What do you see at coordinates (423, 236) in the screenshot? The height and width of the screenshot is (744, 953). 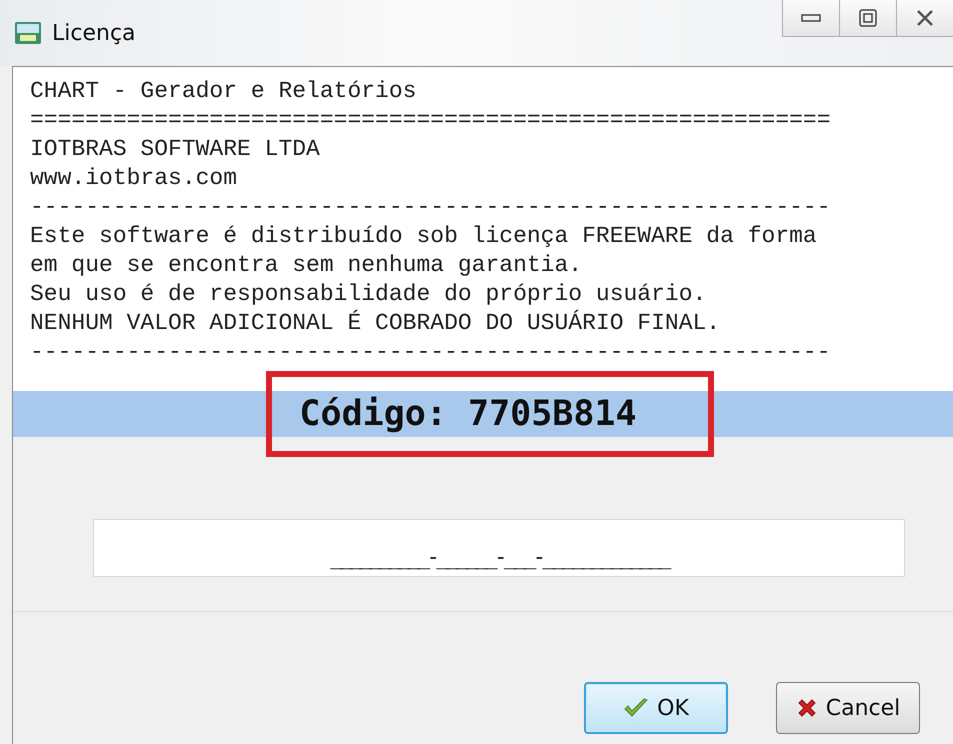 I see `text-line: Este software é distribuído sob licença FREEWARE da forma` at bounding box center [423, 236].